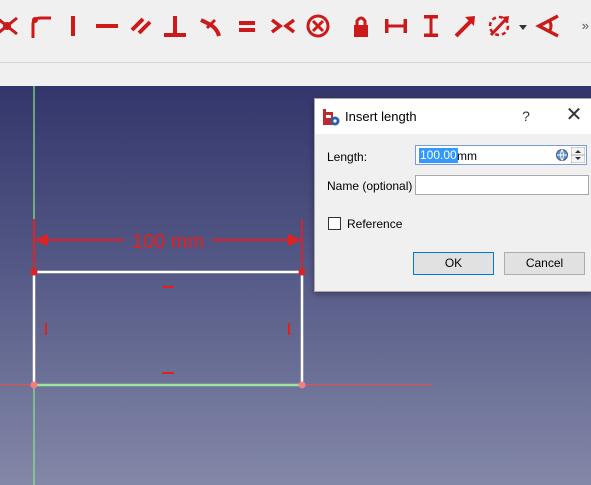 Image resolution: width=591 pixels, height=485 pixels. Describe the element at coordinates (453, 116) in the screenshot. I see `dialog-titlebar: Insert length ? ✕` at that location.